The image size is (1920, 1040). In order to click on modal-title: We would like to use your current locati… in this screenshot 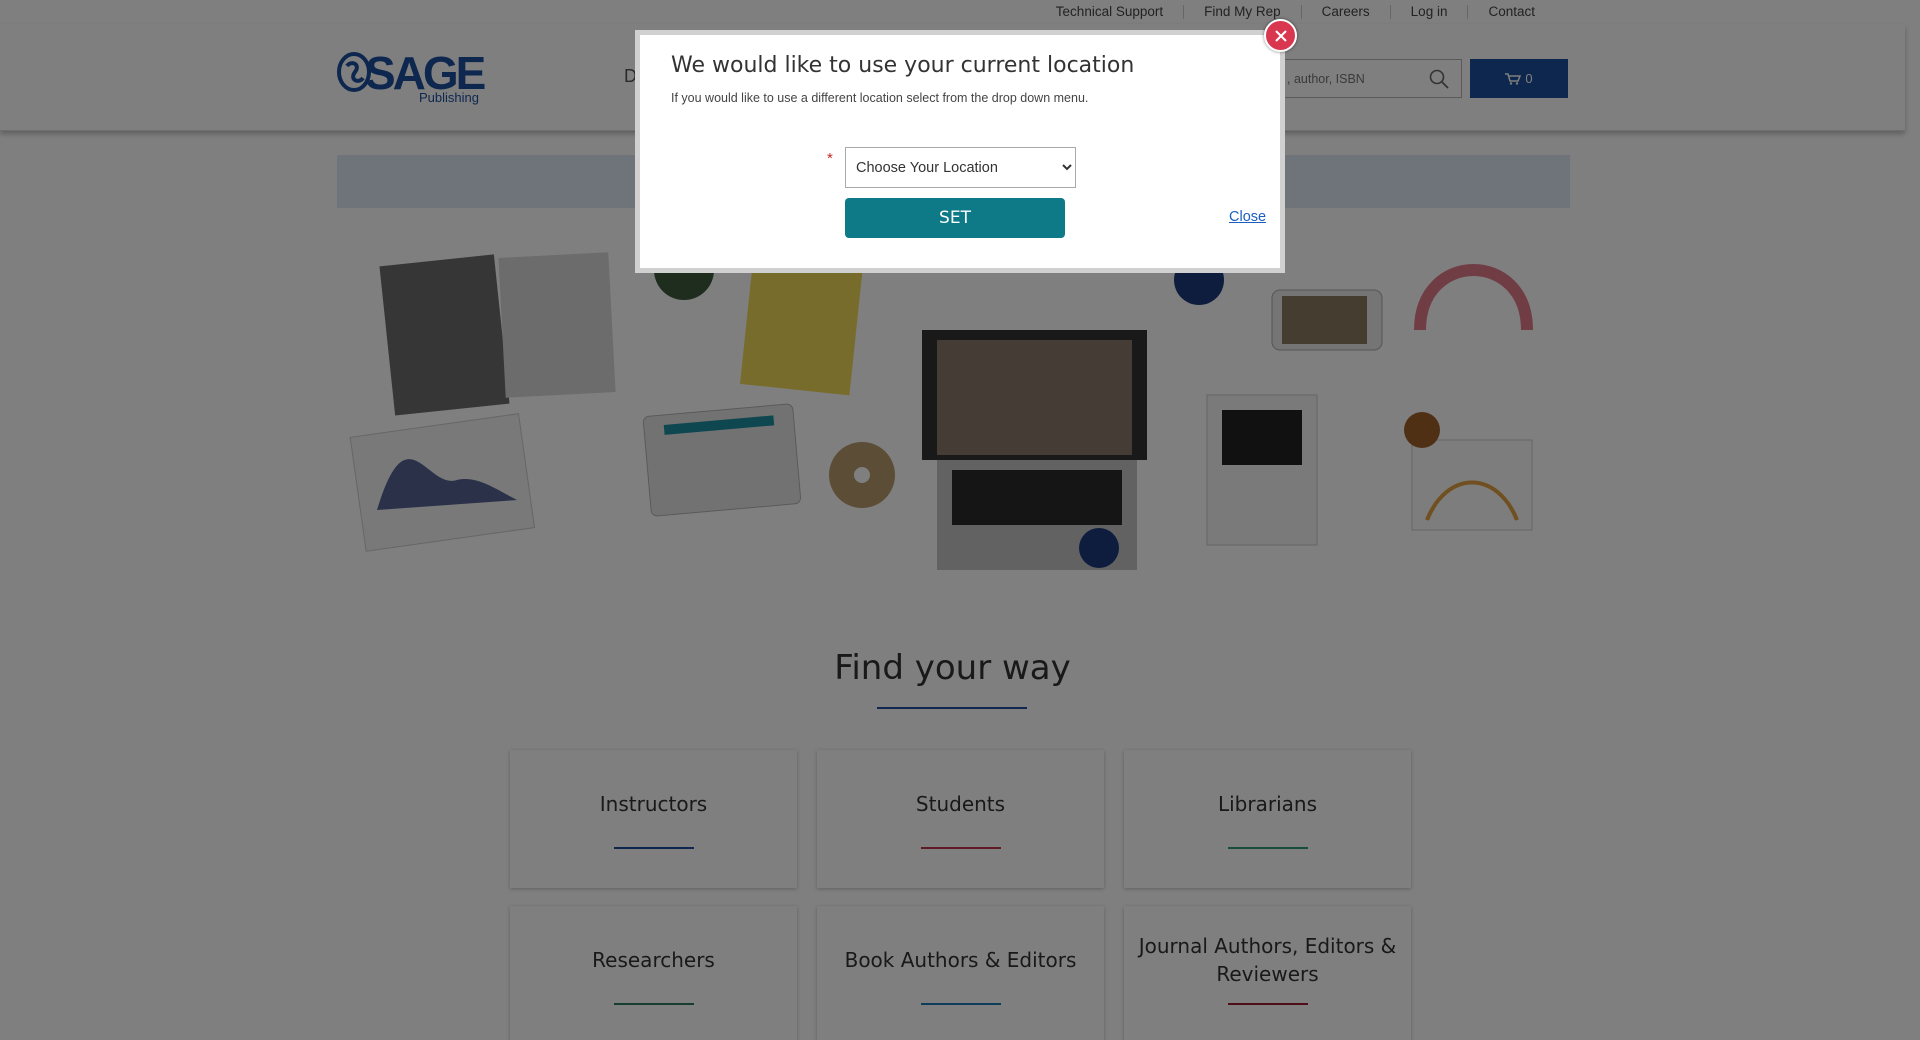, I will do `click(903, 65)`.